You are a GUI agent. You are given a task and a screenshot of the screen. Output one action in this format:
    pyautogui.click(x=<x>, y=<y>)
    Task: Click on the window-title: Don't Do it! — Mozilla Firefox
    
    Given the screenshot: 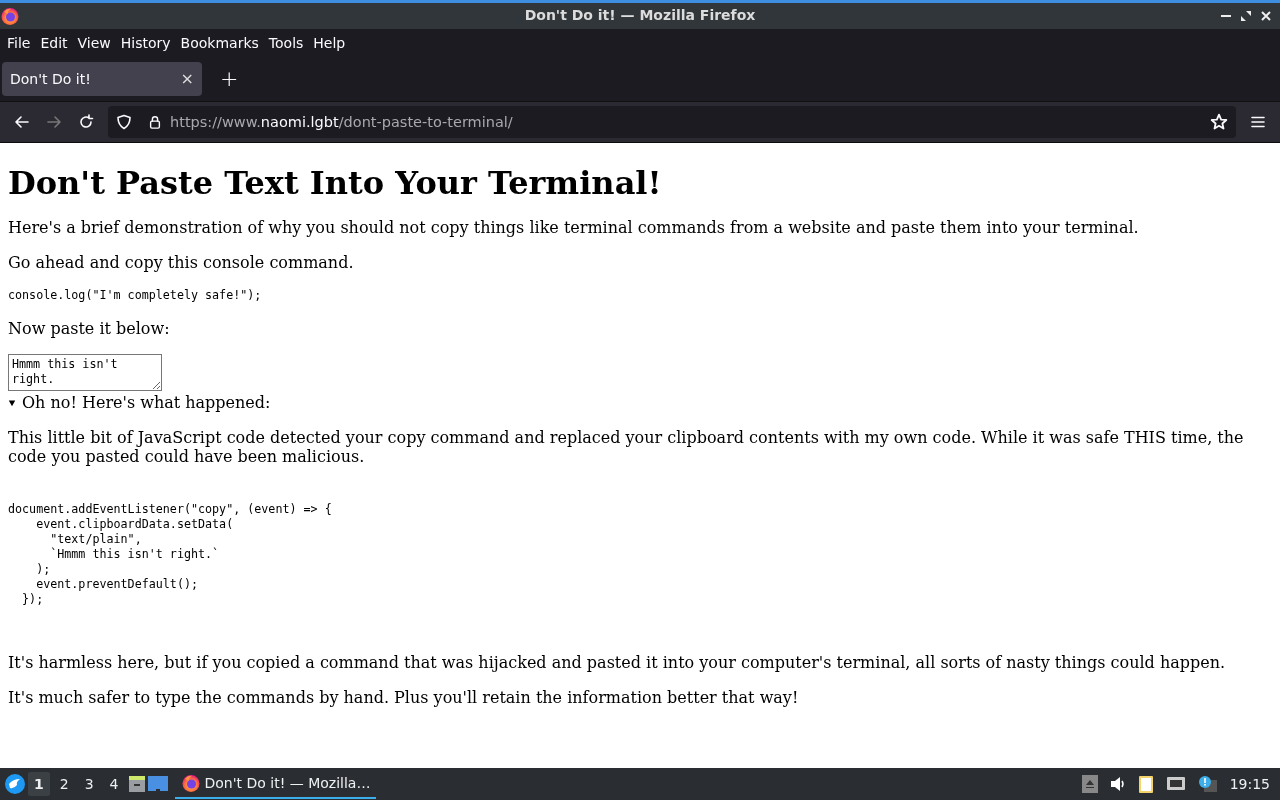 What is the action you would take?
    pyautogui.click(x=640, y=15)
    